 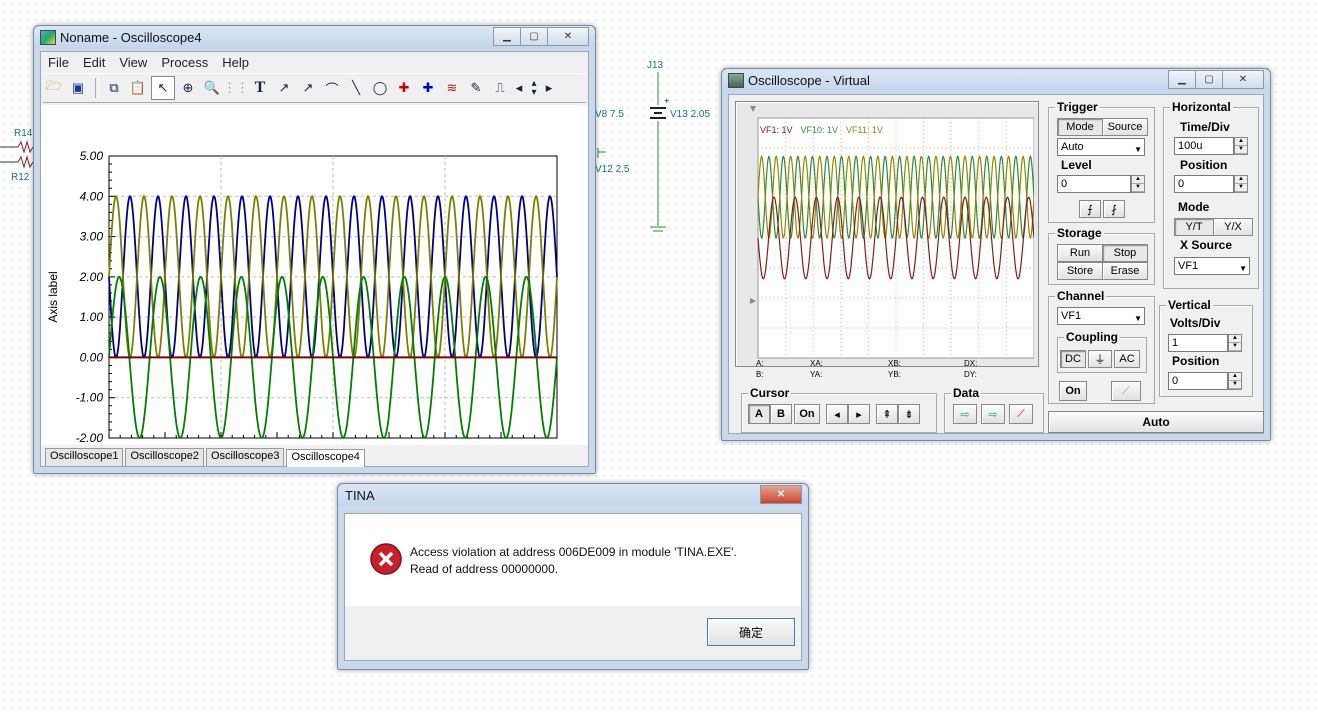 I want to click on cursor-b-button: B, so click(x=781, y=414).